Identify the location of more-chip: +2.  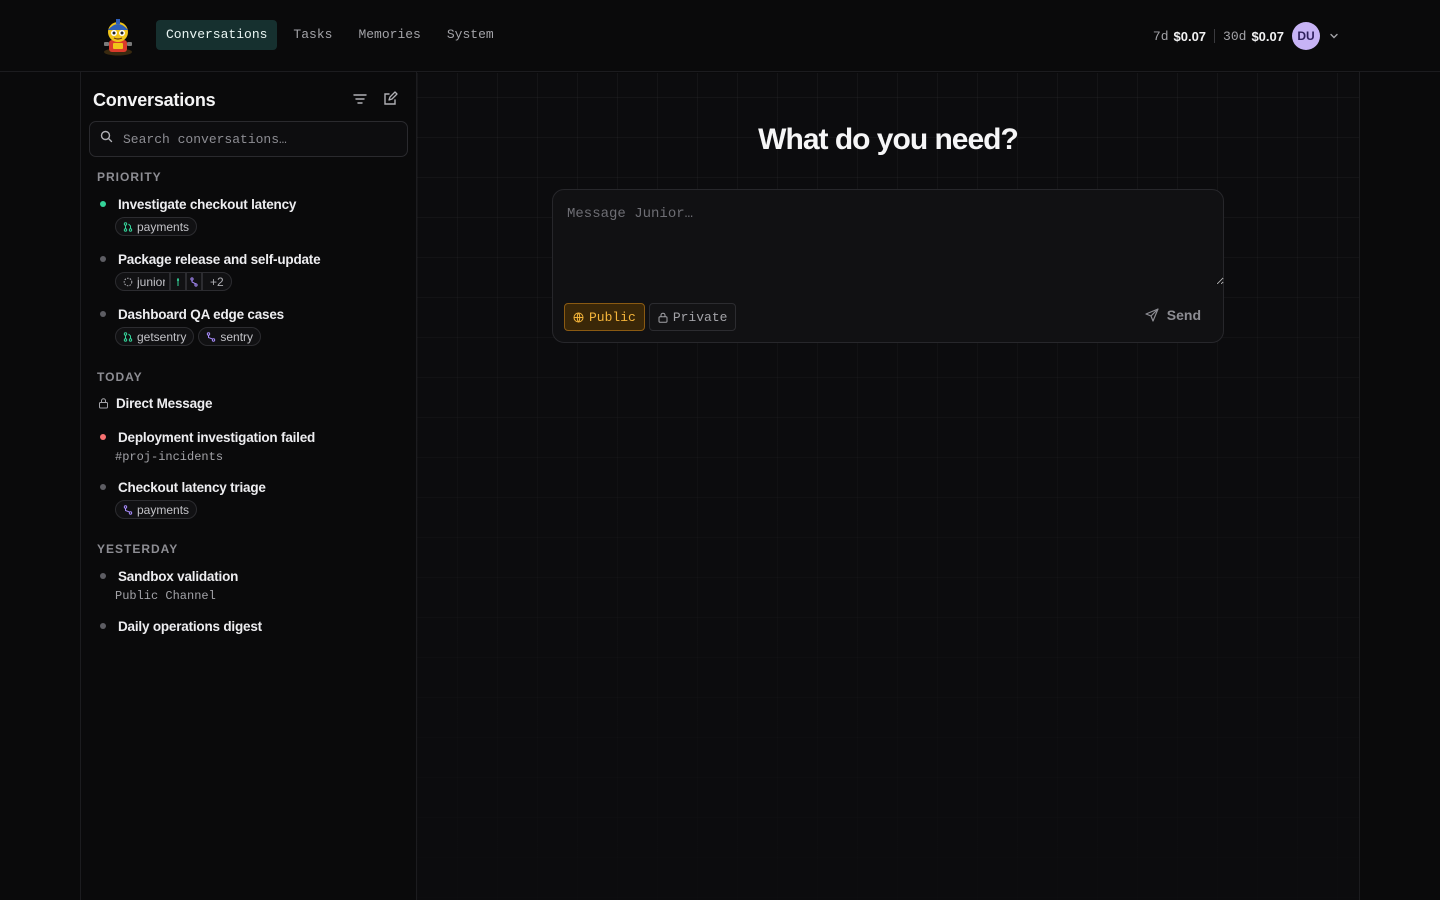
(217, 281).